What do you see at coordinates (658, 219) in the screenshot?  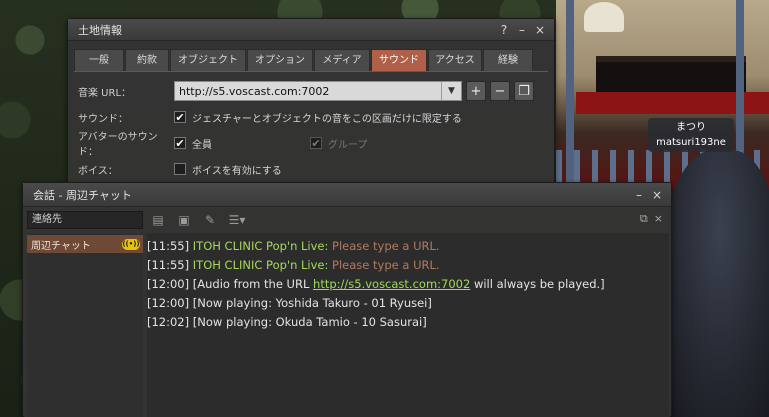 I see `close-conversation-icon: ×` at bounding box center [658, 219].